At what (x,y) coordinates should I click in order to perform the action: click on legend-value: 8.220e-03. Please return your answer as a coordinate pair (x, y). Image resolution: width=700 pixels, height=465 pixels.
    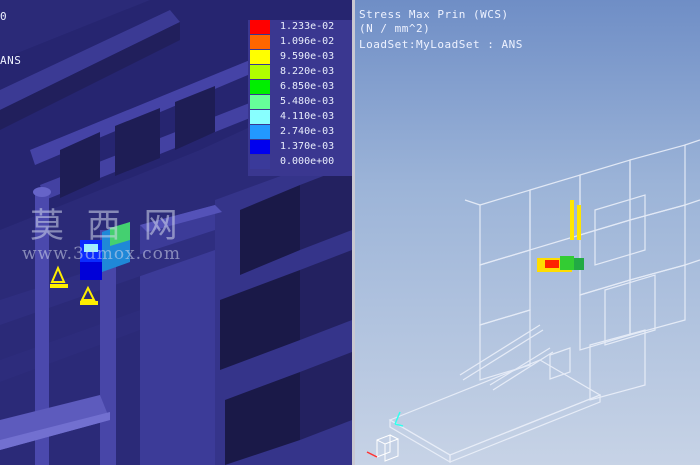
    Looking at the image, I should click on (307, 71).